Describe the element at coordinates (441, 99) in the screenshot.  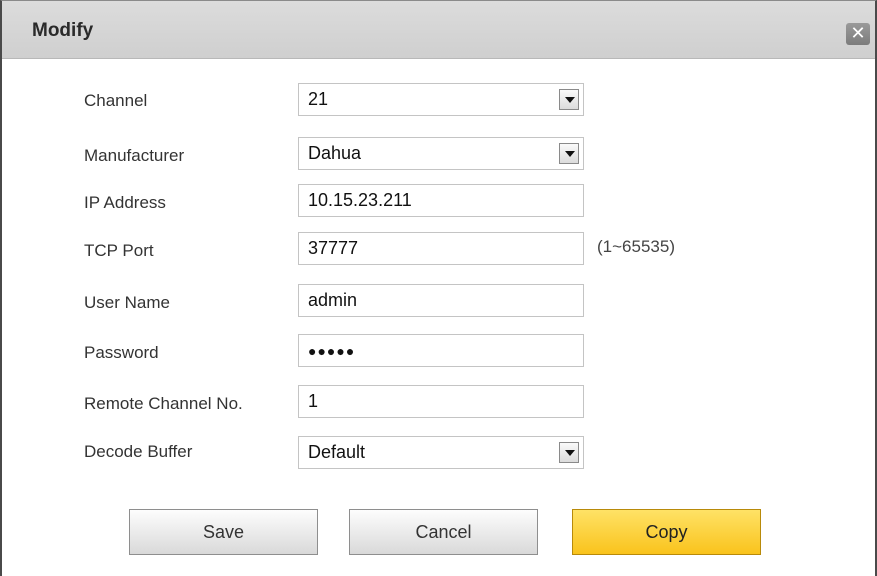
I see `channel-select: 21` at that location.